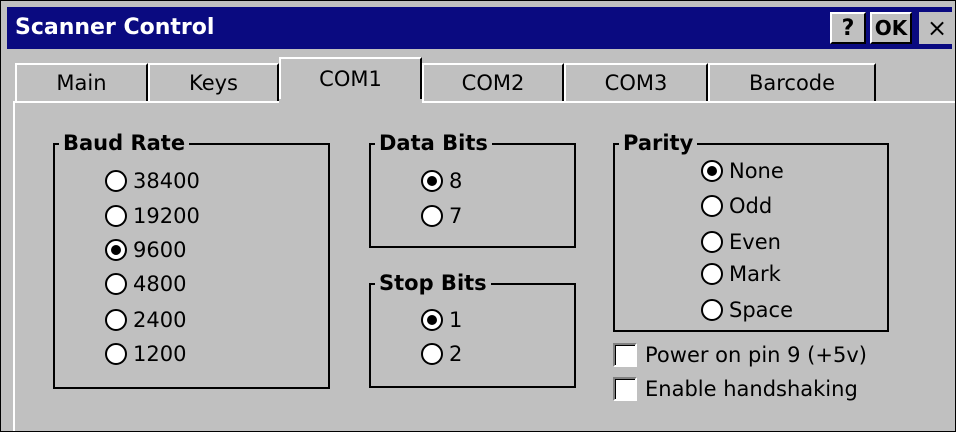 The image size is (956, 432). Describe the element at coordinates (456, 216) in the screenshot. I see `data-bits-7-label: 7` at that location.